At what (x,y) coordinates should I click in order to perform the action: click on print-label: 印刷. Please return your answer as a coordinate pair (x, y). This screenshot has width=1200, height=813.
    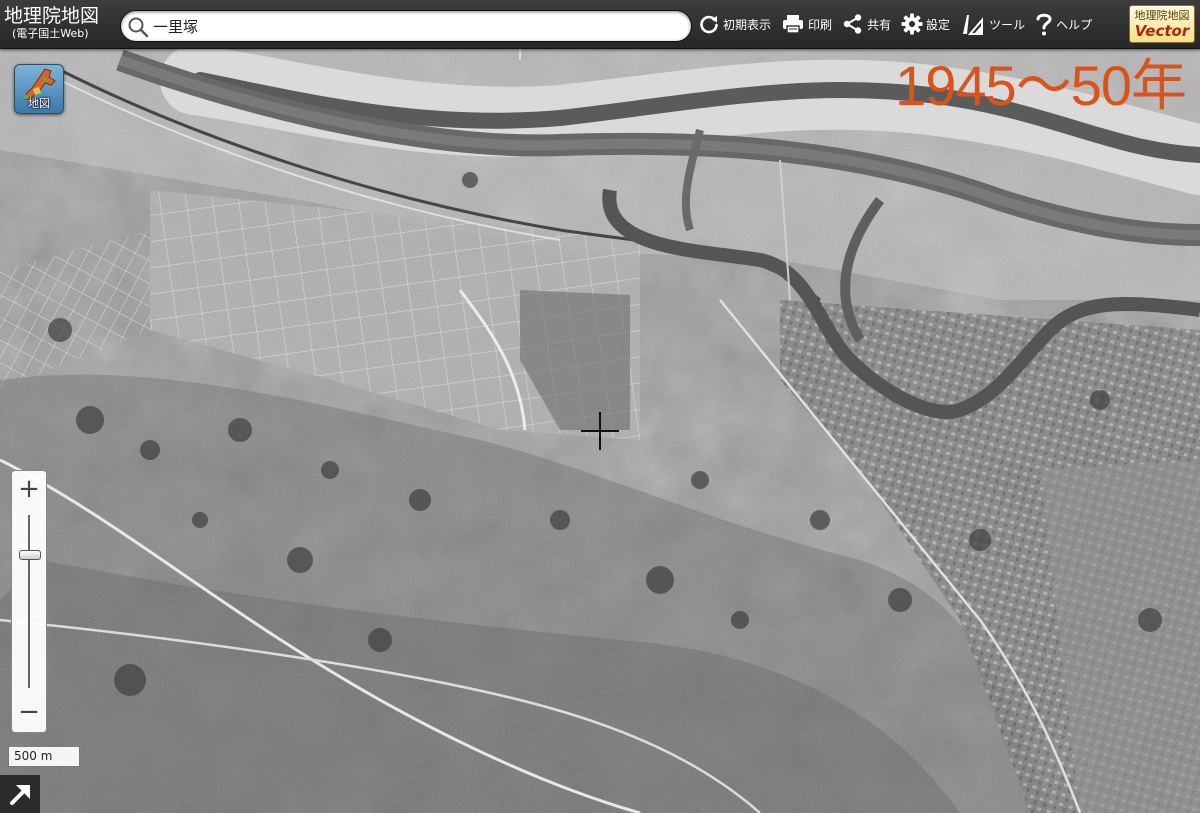
    Looking at the image, I should click on (820, 24).